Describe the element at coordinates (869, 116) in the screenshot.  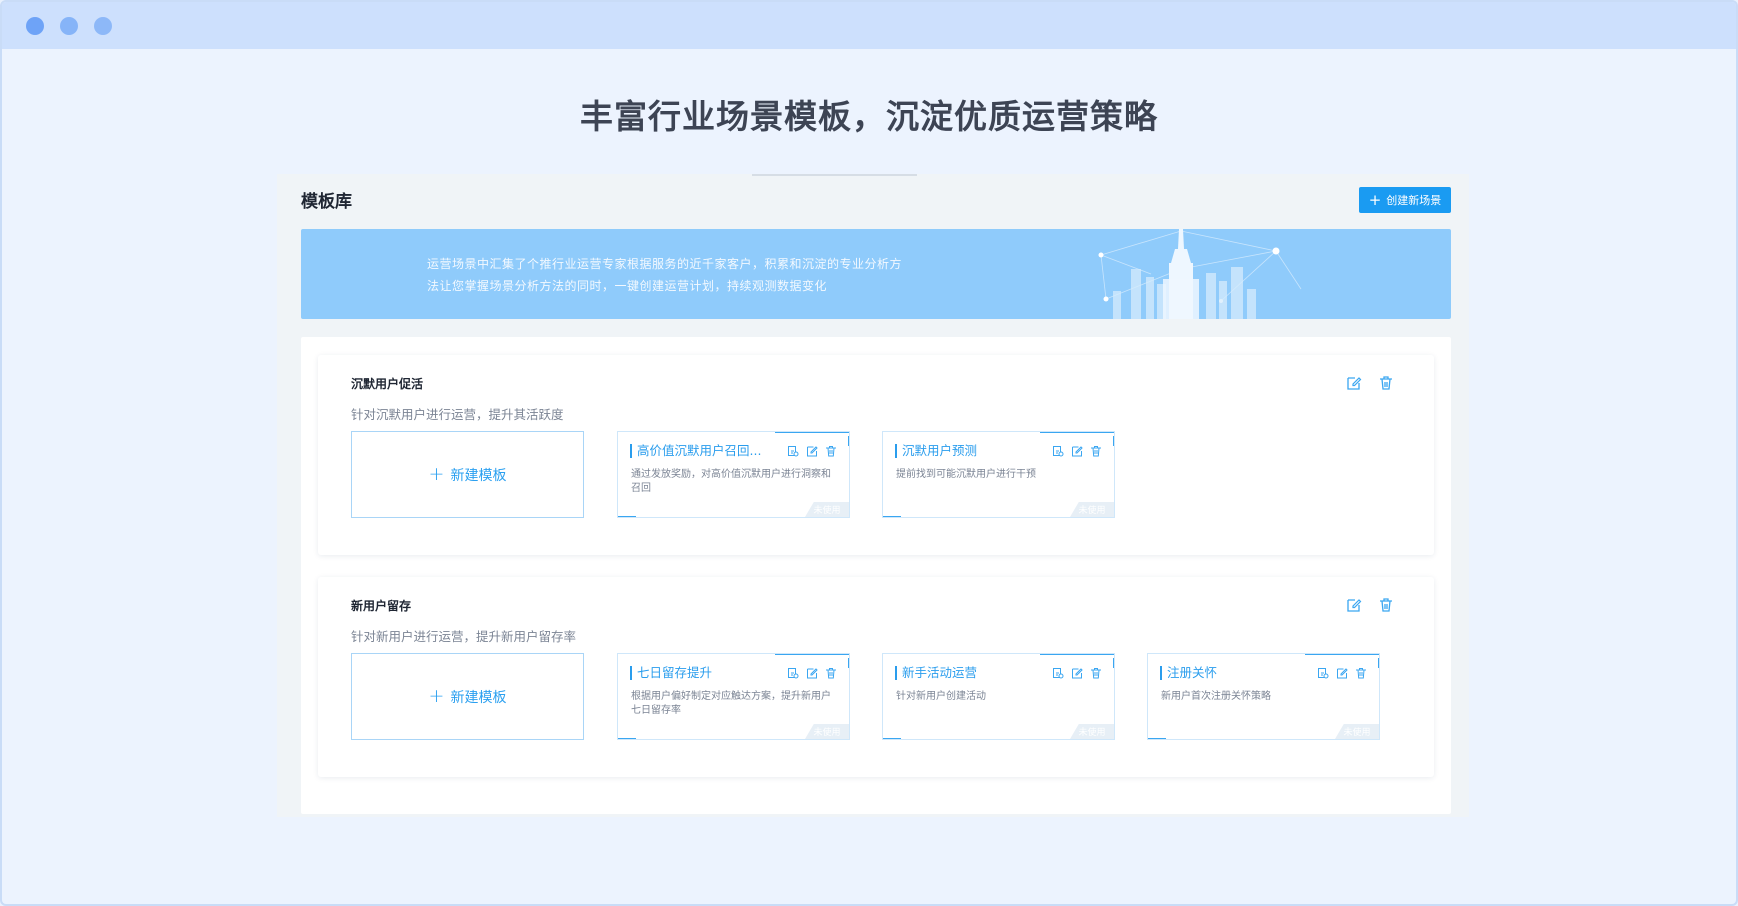
I see `page-headline: 丰富行业场景模板，沉淀优质运营策略` at that location.